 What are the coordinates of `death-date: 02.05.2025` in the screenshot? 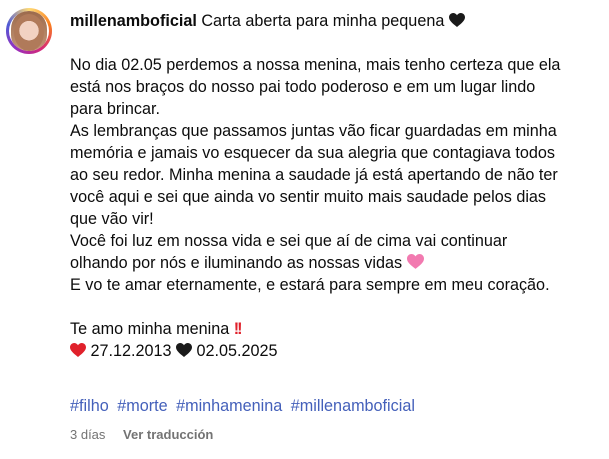 It's located at (237, 351).